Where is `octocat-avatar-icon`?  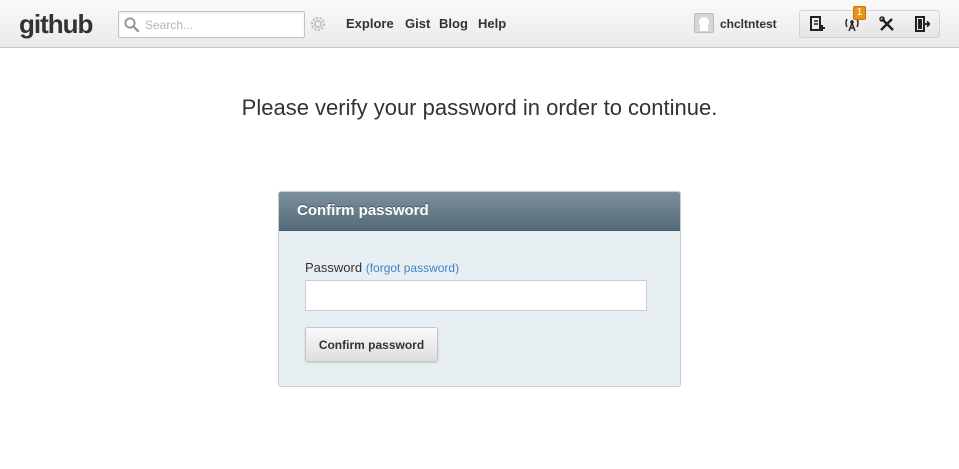
octocat-avatar-icon is located at coordinates (704, 24).